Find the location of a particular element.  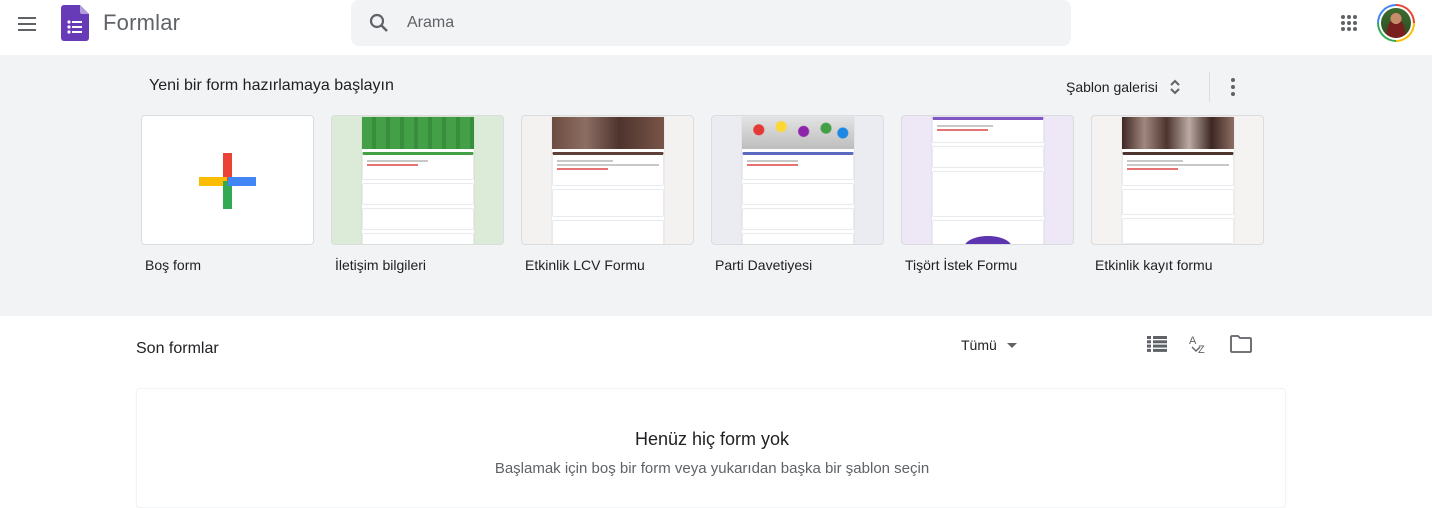

folder-icon is located at coordinates (1241, 344).